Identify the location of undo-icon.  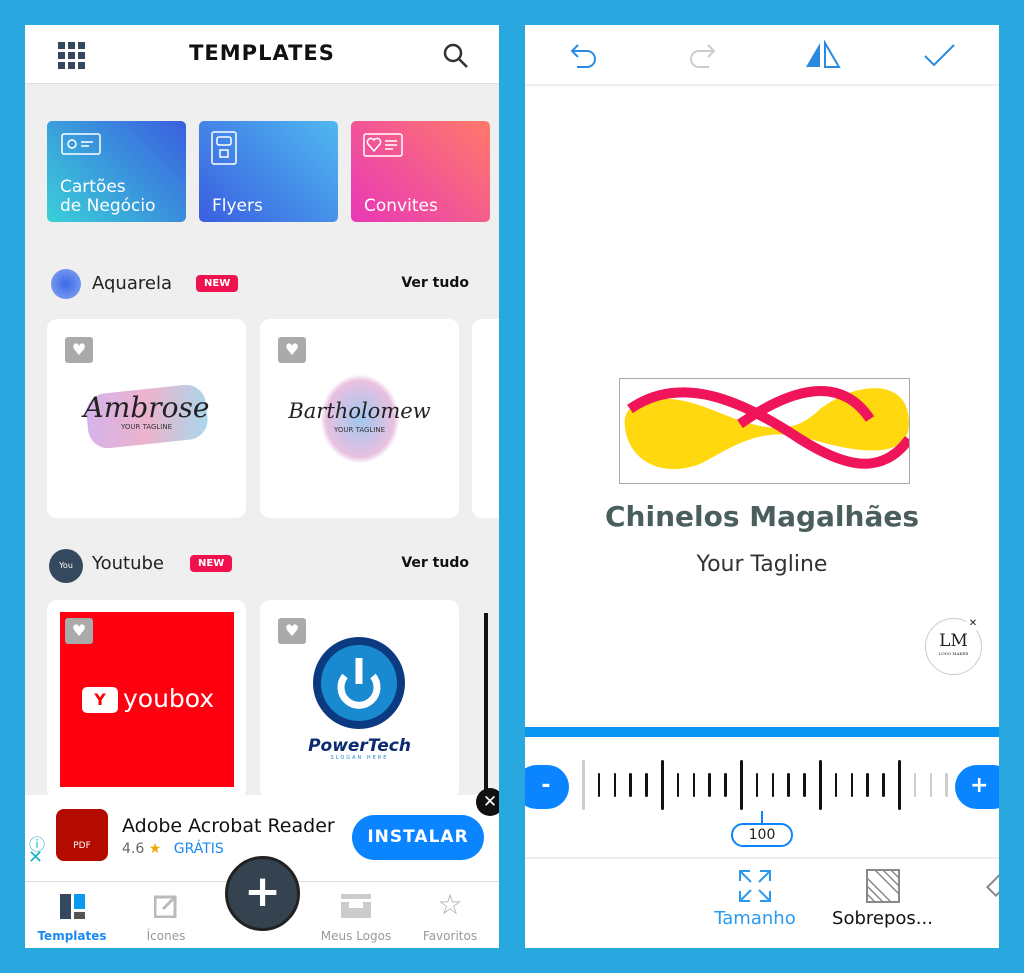
(583, 55).